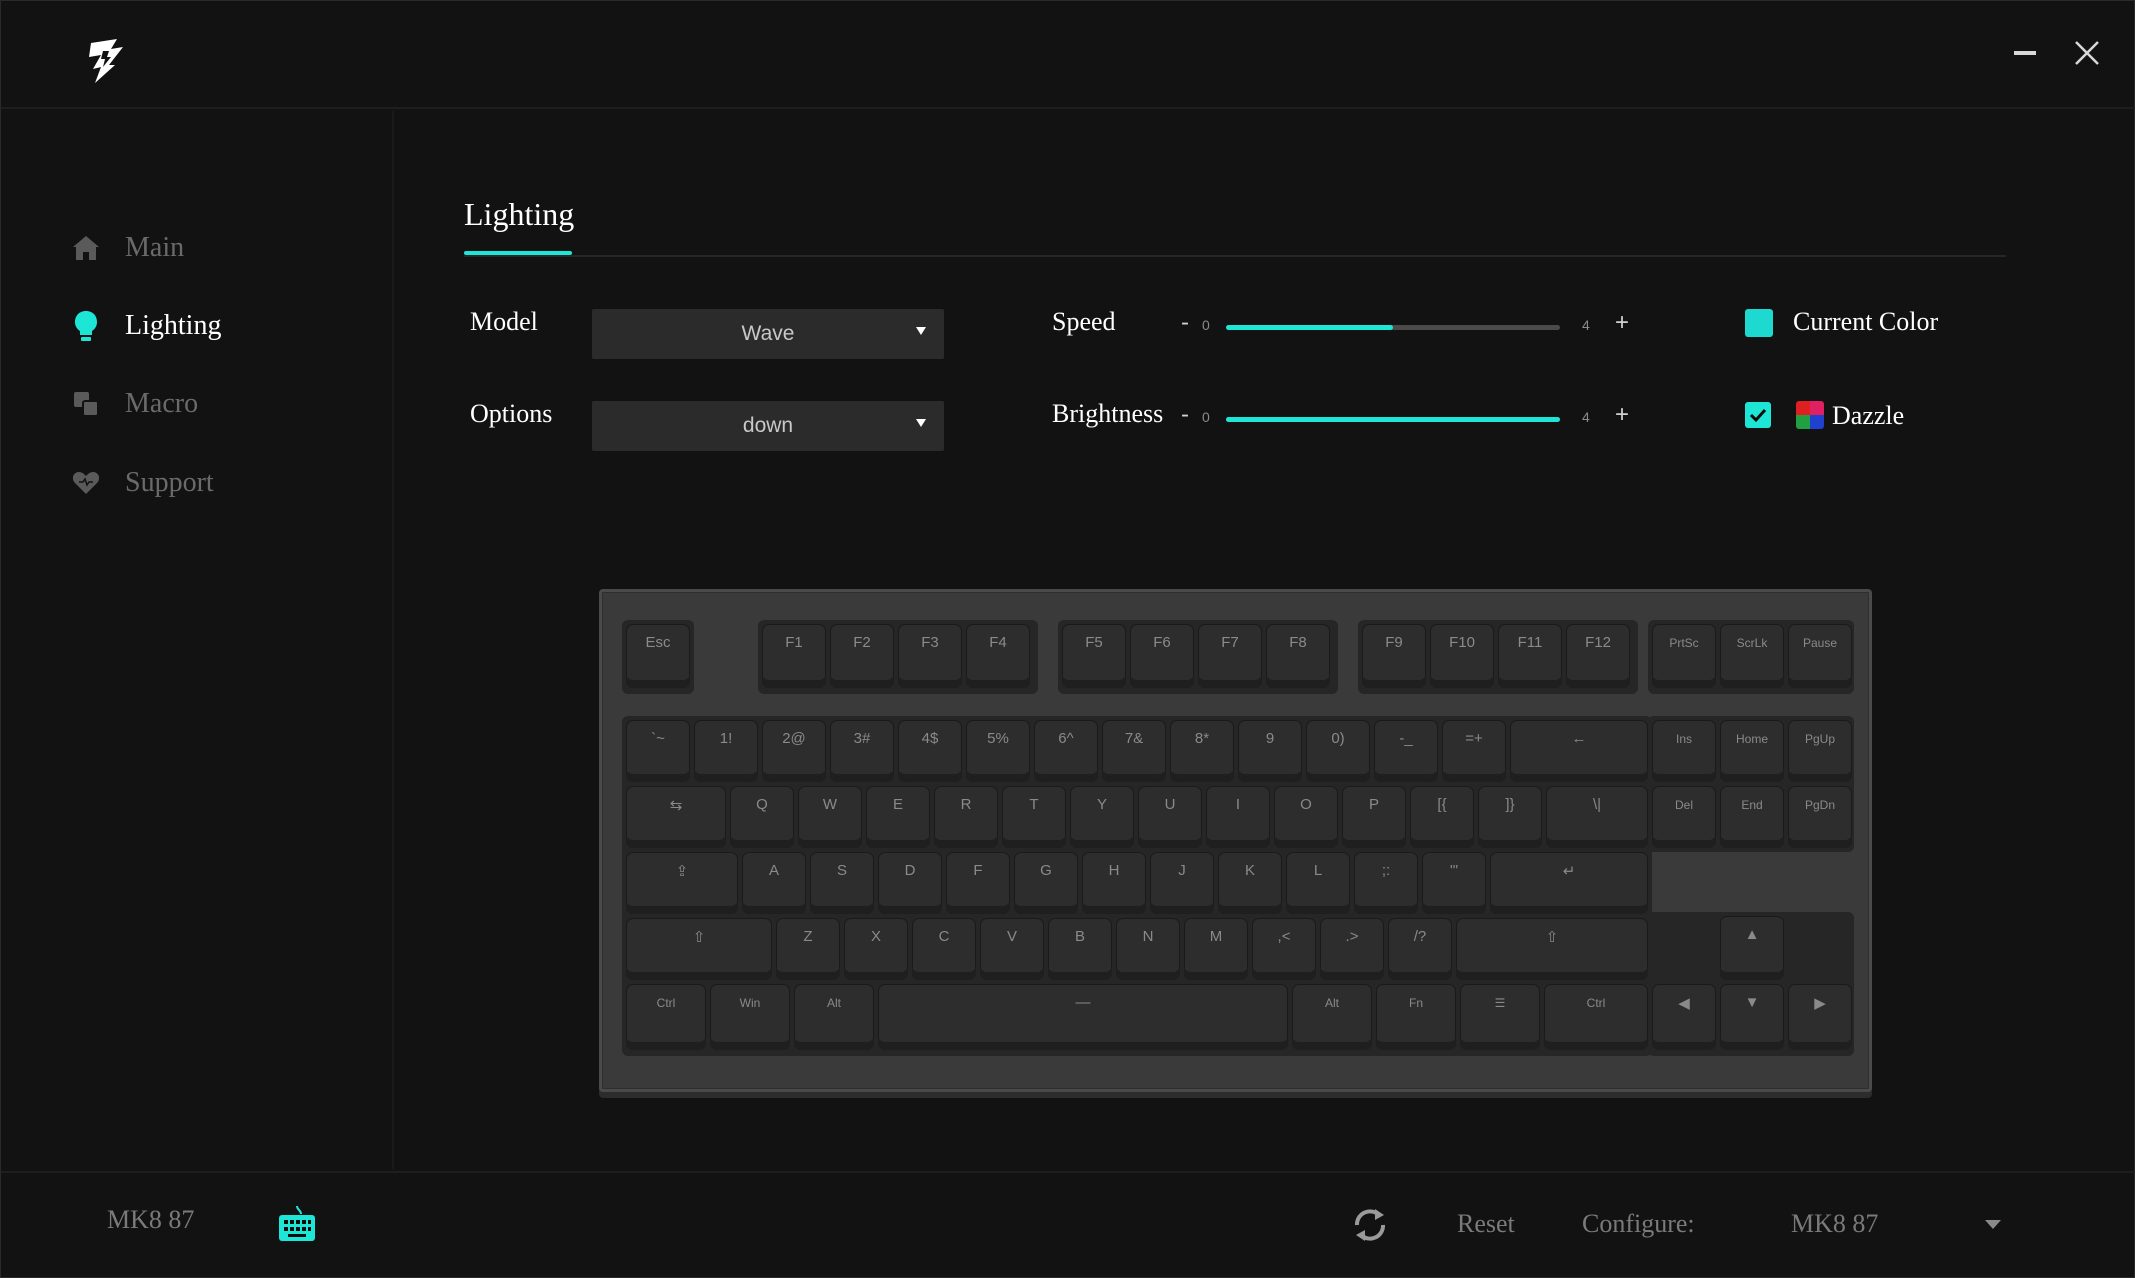  What do you see at coordinates (1622, 415) in the screenshot?
I see `brightness-increase-button: +` at bounding box center [1622, 415].